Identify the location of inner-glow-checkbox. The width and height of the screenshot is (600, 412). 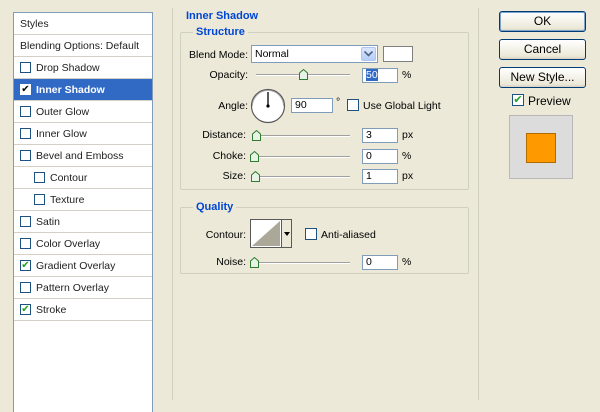
(25, 133).